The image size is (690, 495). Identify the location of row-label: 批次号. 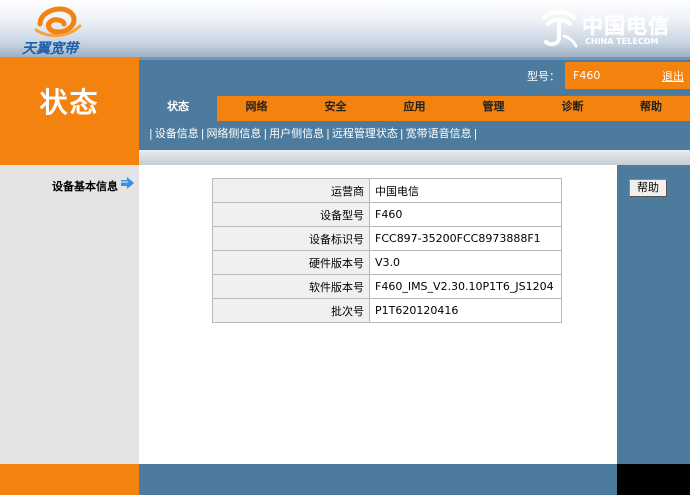
(291, 310).